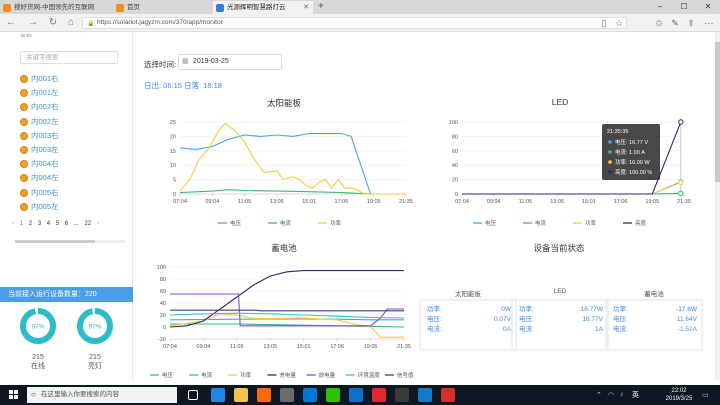 The width and height of the screenshot is (720, 405). I want to click on windows-start-icon, so click(14, 395).